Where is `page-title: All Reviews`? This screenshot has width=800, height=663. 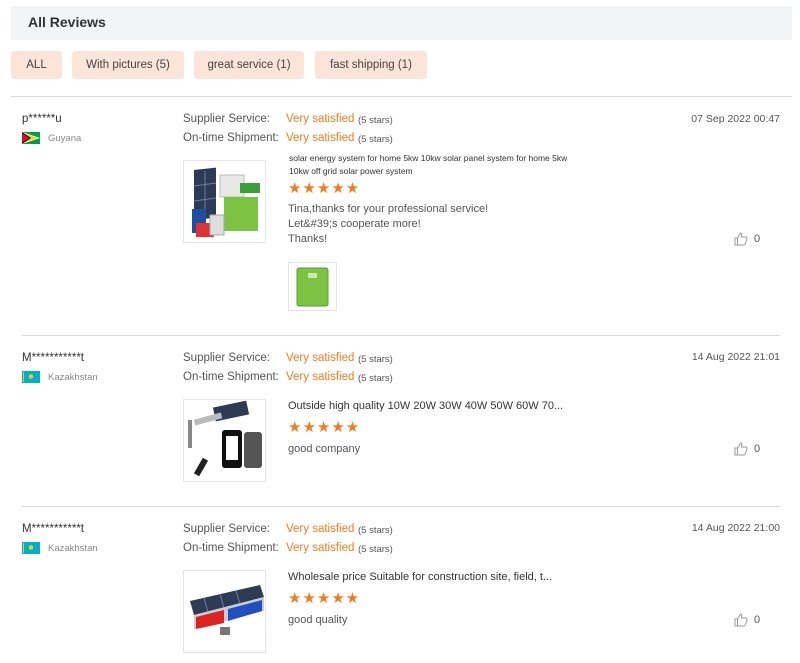 page-title: All Reviews is located at coordinates (67, 22).